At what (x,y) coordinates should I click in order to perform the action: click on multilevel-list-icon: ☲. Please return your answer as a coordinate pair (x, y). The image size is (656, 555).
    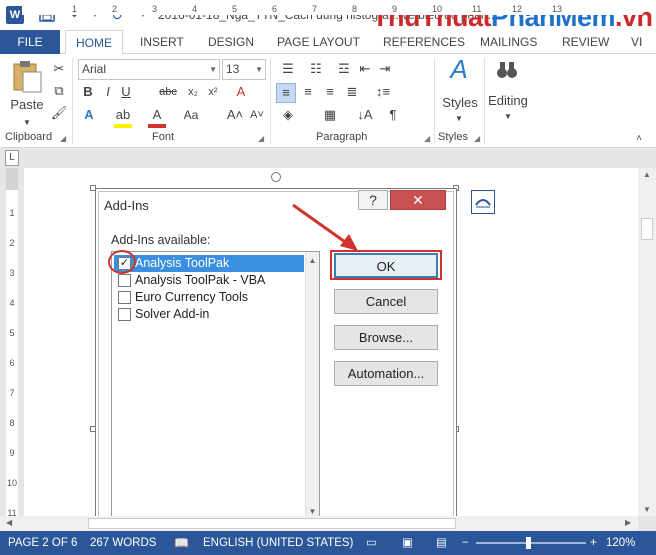
    Looking at the image, I should click on (344, 69).